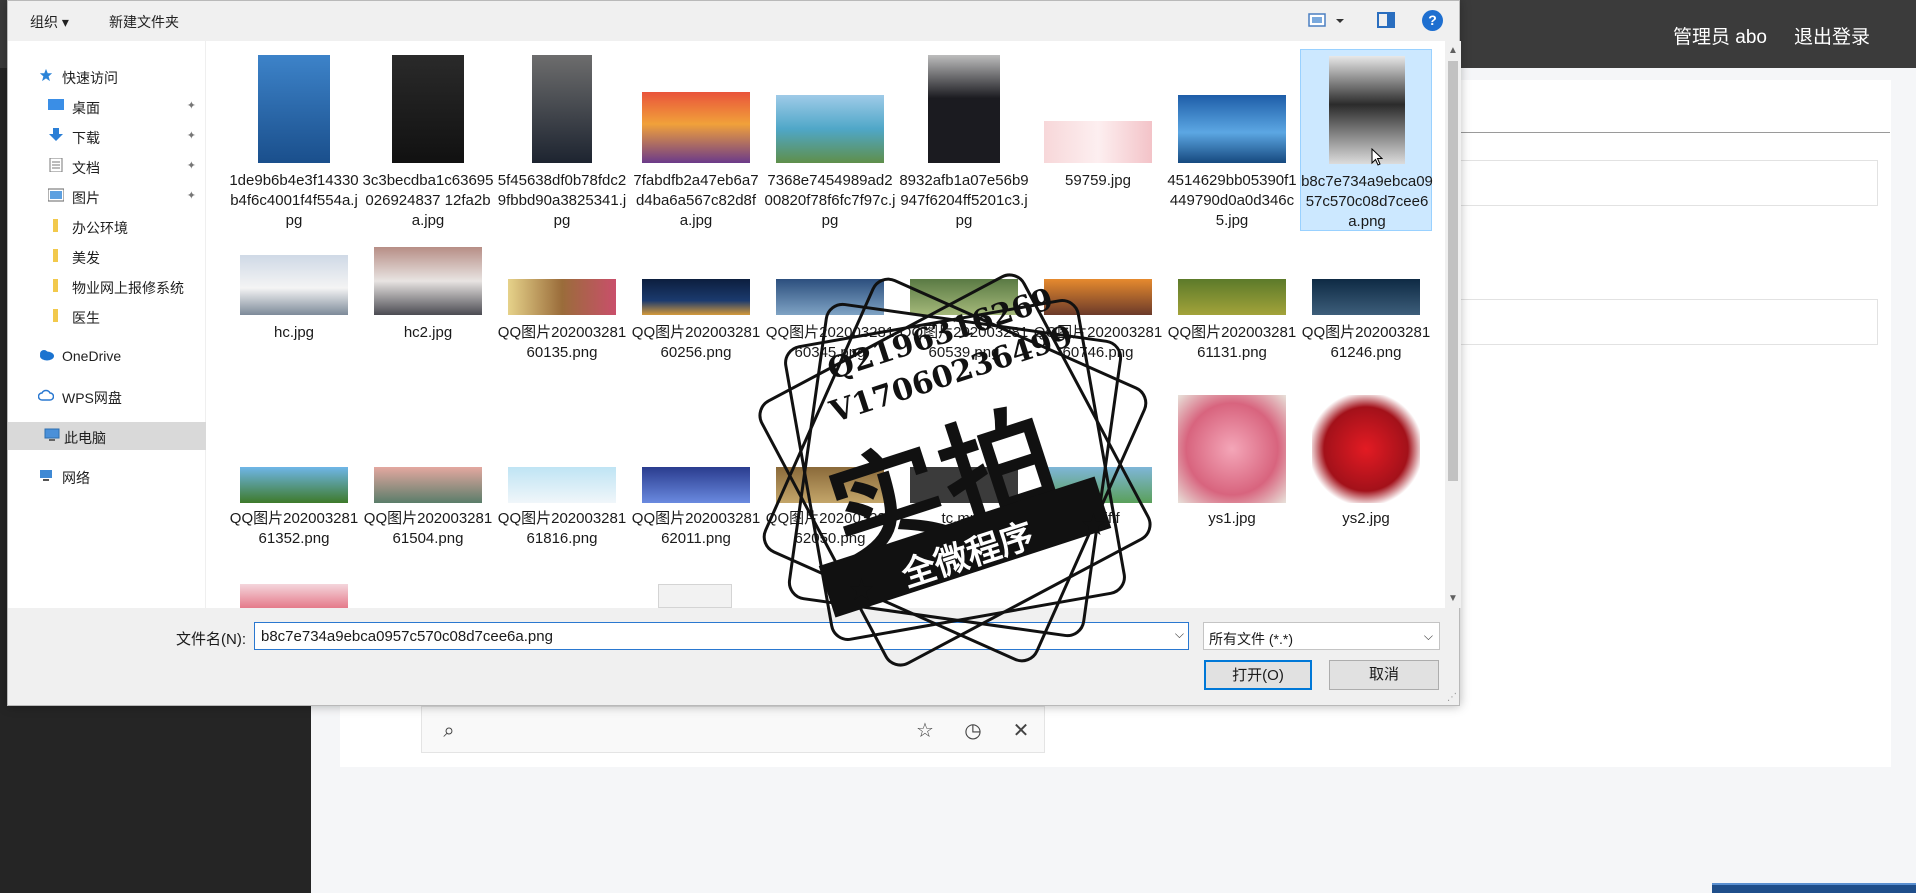  I want to click on editor-toolbar: ⌕ ☆ ◷ ✕, so click(733, 729).